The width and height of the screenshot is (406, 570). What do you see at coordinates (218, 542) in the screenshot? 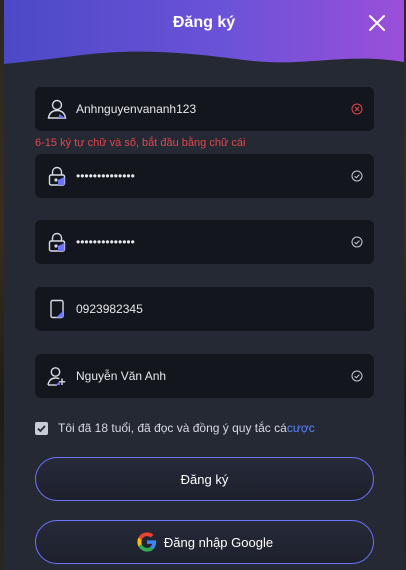
I see `google-login-button-label: Đăng nhập Google` at bounding box center [218, 542].